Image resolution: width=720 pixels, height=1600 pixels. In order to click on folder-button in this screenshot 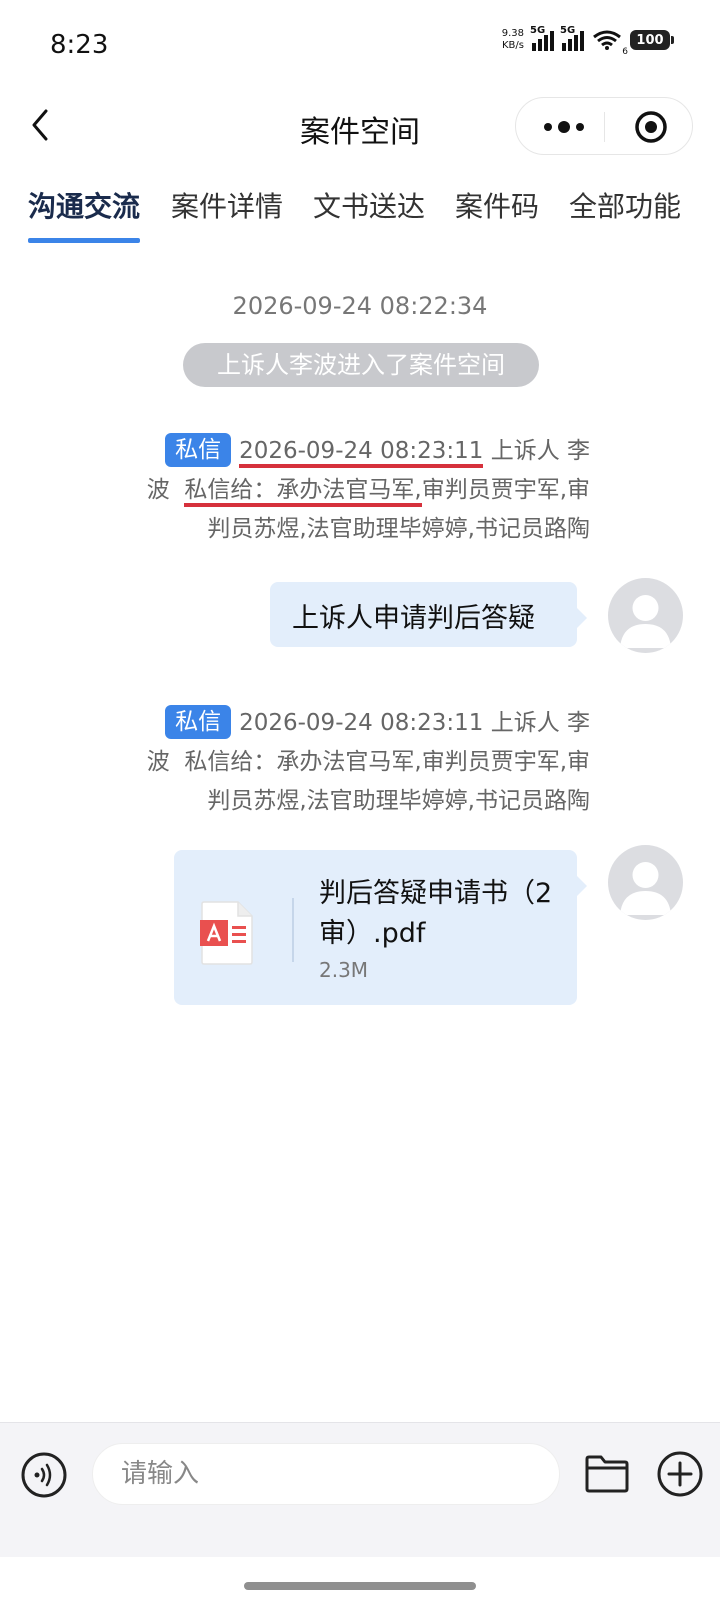, I will do `click(607, 1473)`.